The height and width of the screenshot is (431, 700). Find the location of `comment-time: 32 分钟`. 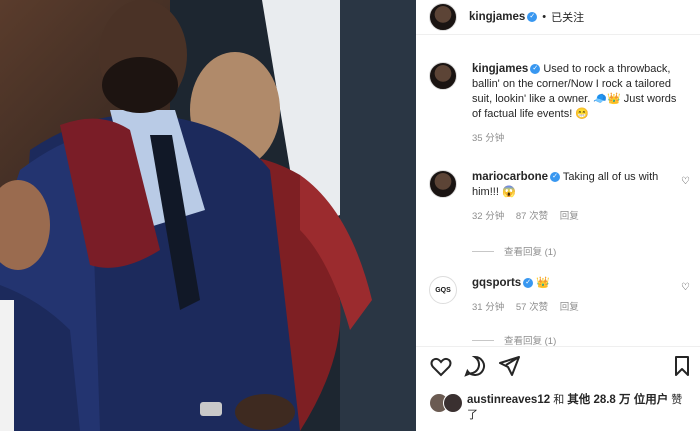

comment-time: 32 分钟 is located at coordinates (488, 216).